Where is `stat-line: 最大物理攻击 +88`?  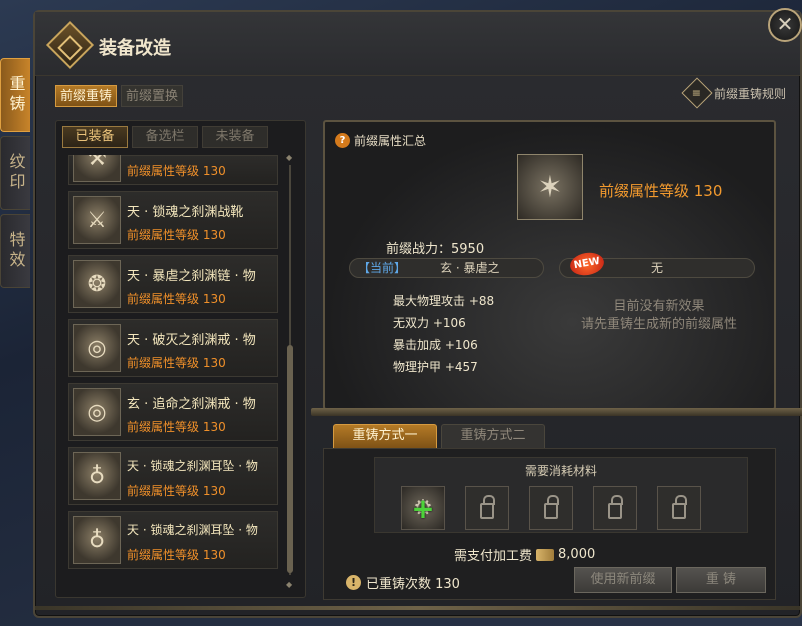 stat-line: 最大物理攻击 +88 is located at coordinates (444, 301).